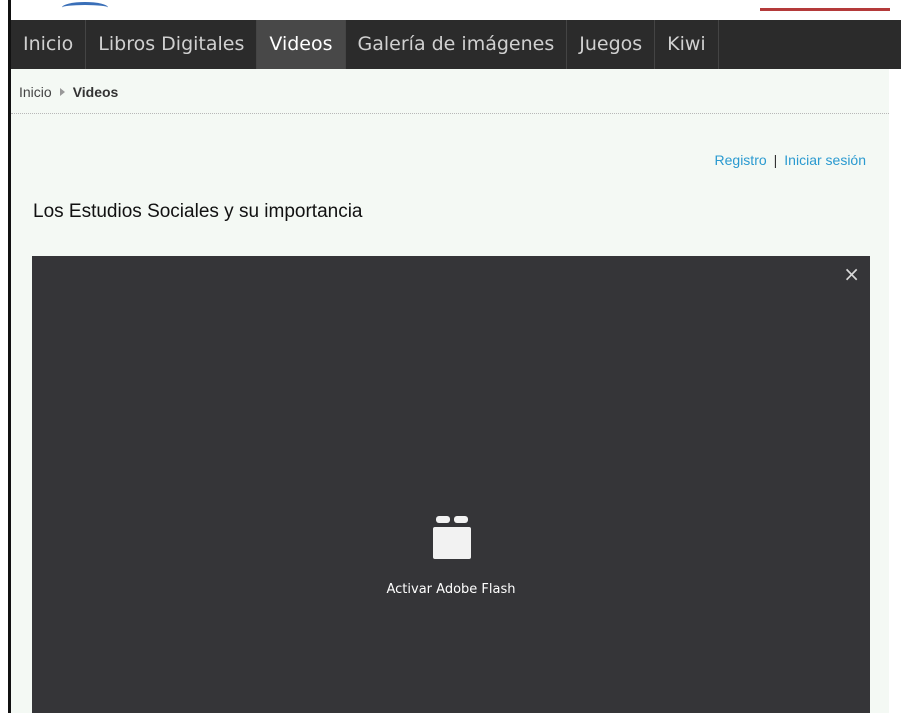 The width and height of the screenshot is (905, 713). What do you see at coordinates (49, 44) in the screenshot?
I see `nav-item-inicio: Inicio` at bounding box center [49, 44].